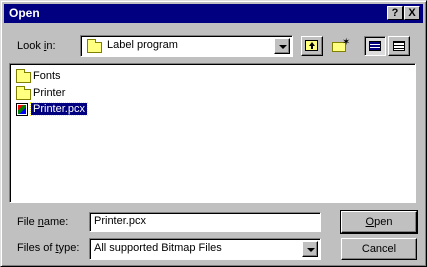 The image size is (427, 267). Describe the element at coordinates (59, 109) in the screenshot. I see `list-item-label: Printer.pcx` at that location.